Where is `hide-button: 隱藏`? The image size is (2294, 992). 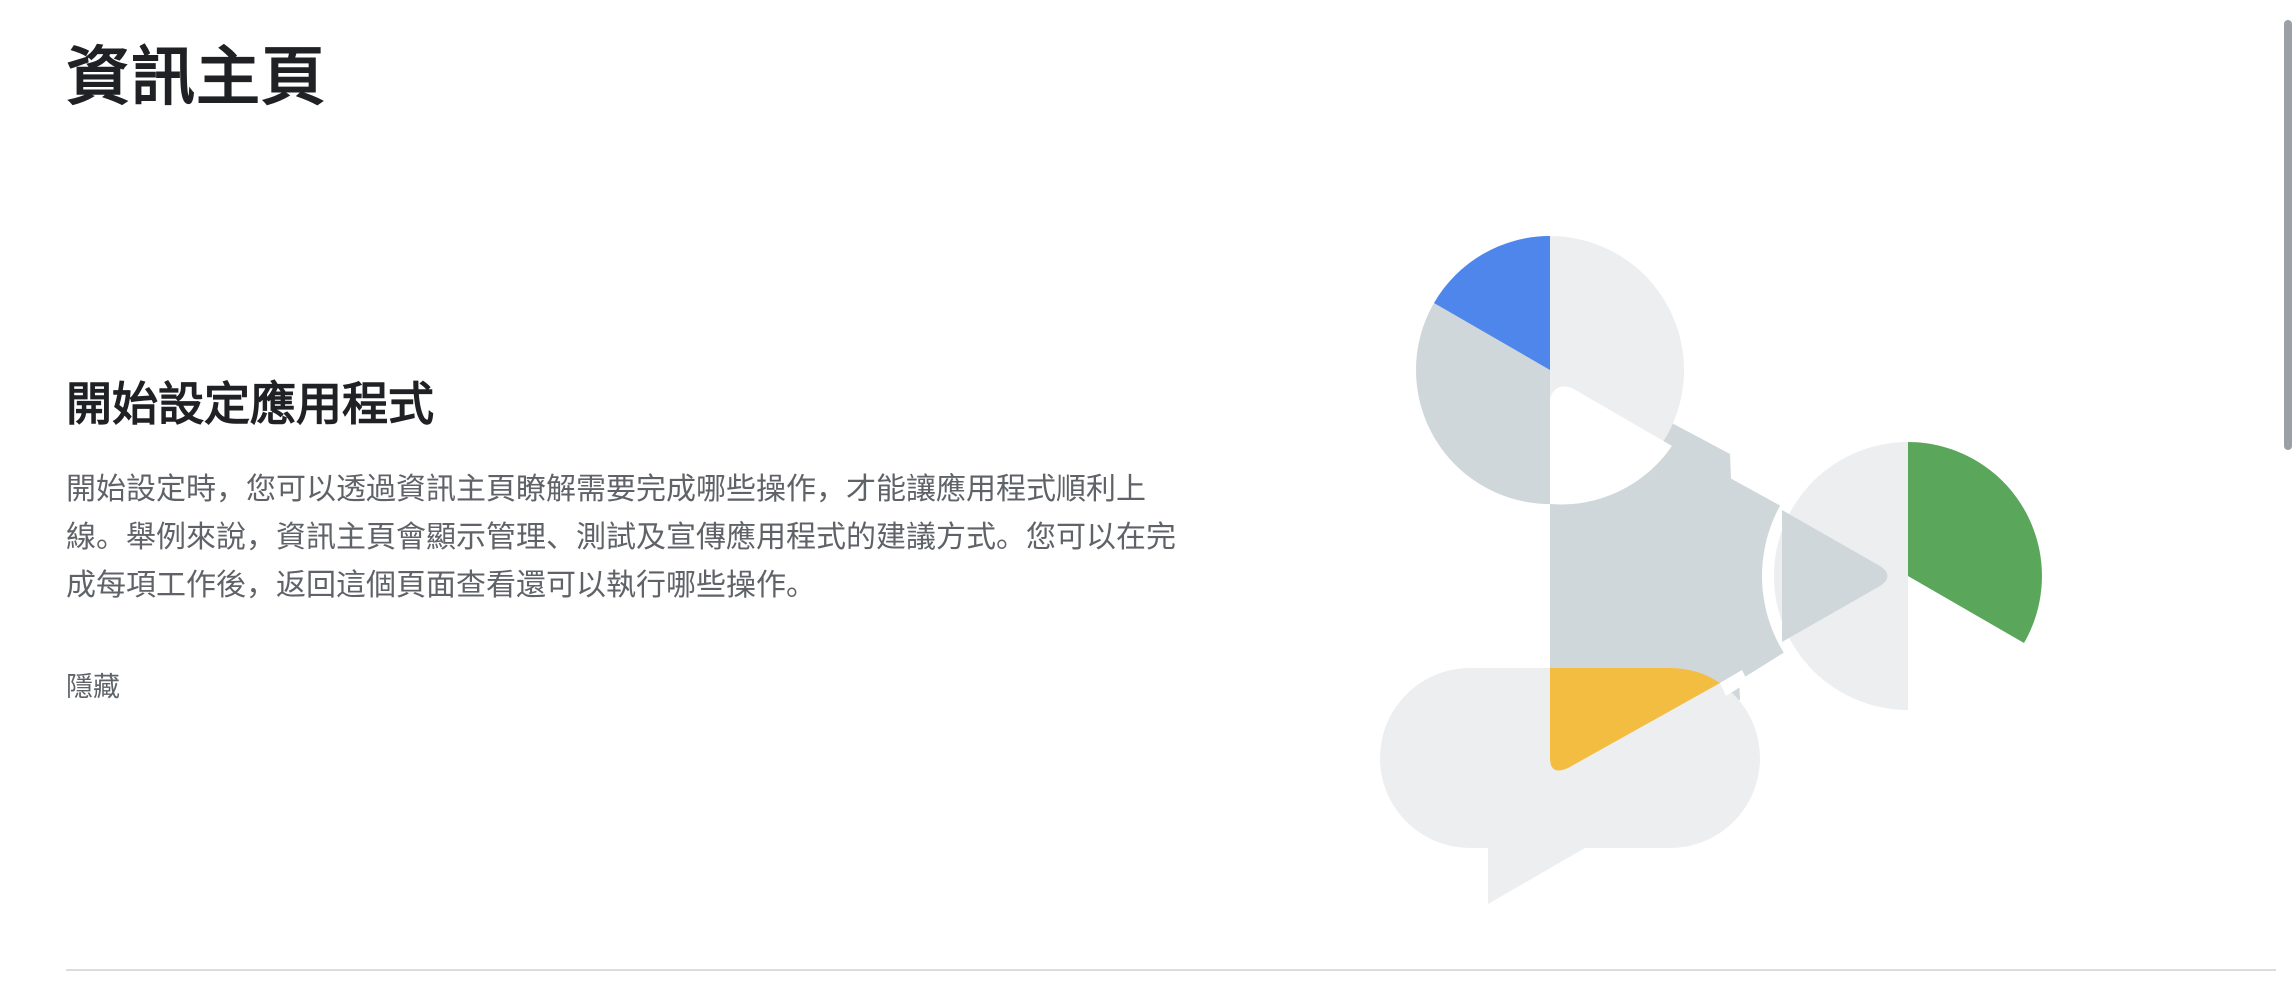
hide-button: 隱藏 is located at coordinates (93, 688).